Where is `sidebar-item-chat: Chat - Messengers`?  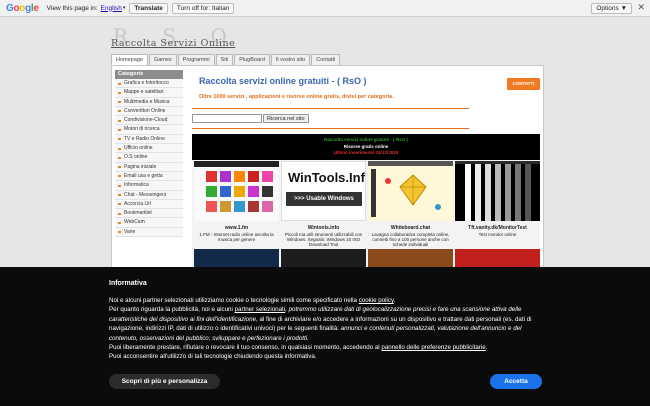 sidebar-item-chat: Chat - Messengers is located at coordinates (149, 195).